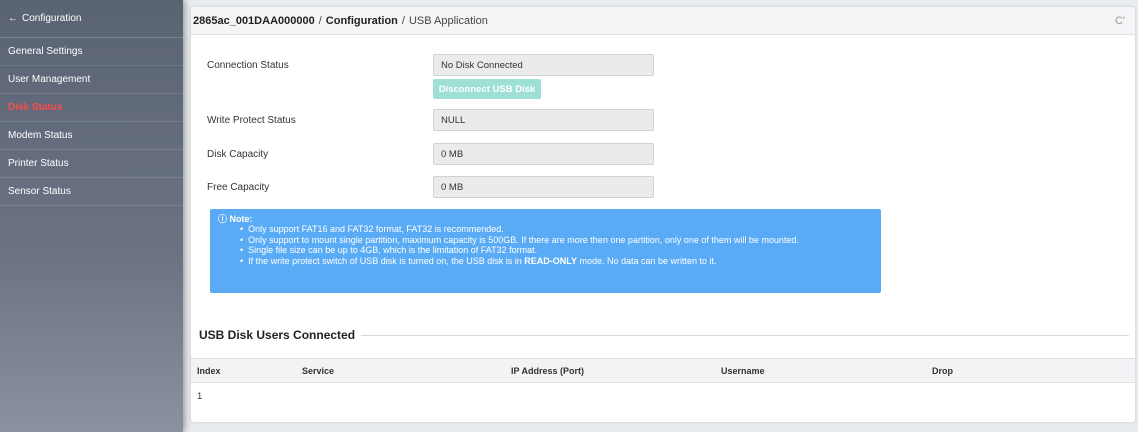 The height and width of the screenshot is (432, 1138). What do you see at coordinates (223, 219) in the screenshot?
I see `info-icon: ⓘ` at bounding box center [223, 219].